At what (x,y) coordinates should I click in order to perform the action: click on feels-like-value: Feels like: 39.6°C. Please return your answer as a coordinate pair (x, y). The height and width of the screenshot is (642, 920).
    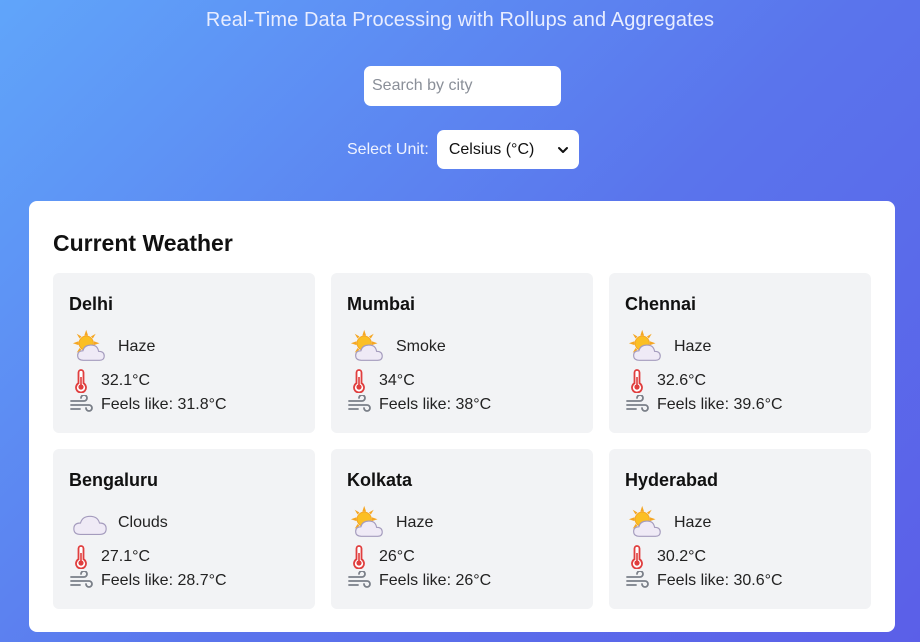
    Looking at the image, I should click on (720, 404).